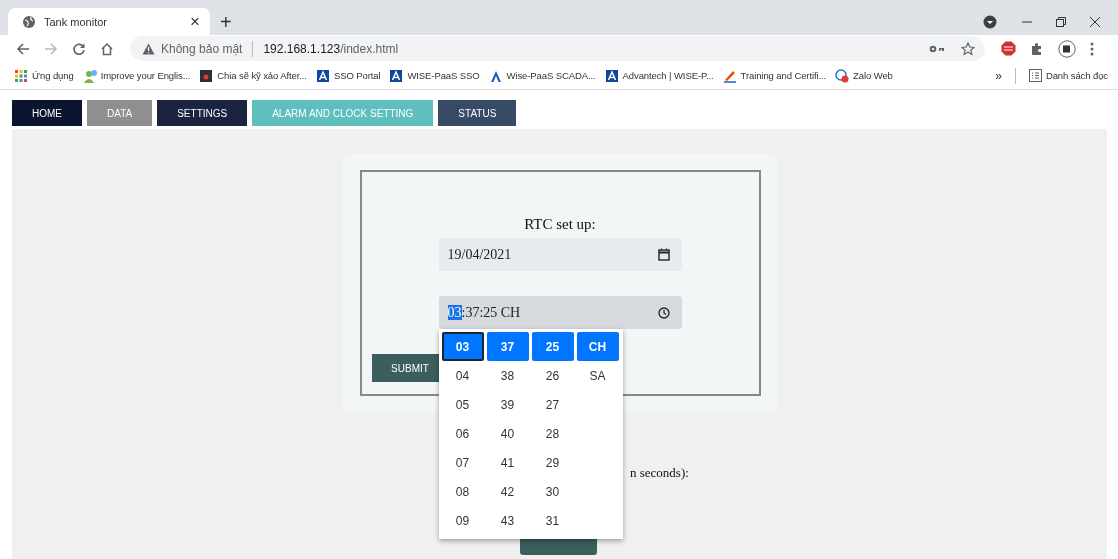  I want to click on time-option: 09, so click(462, 520).